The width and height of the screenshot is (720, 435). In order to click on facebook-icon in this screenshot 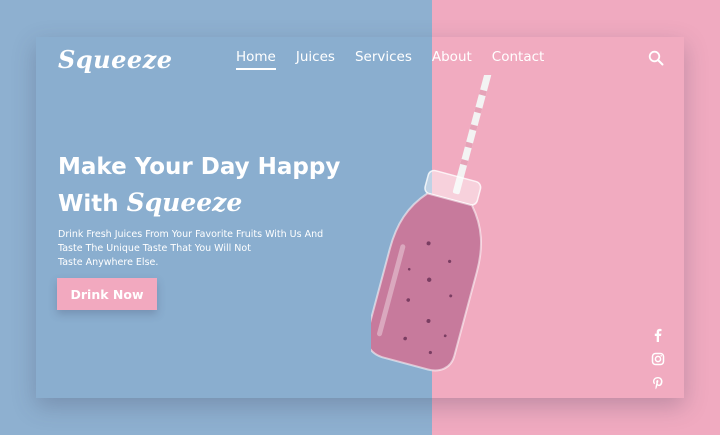, I will do `click(658, 335)`.